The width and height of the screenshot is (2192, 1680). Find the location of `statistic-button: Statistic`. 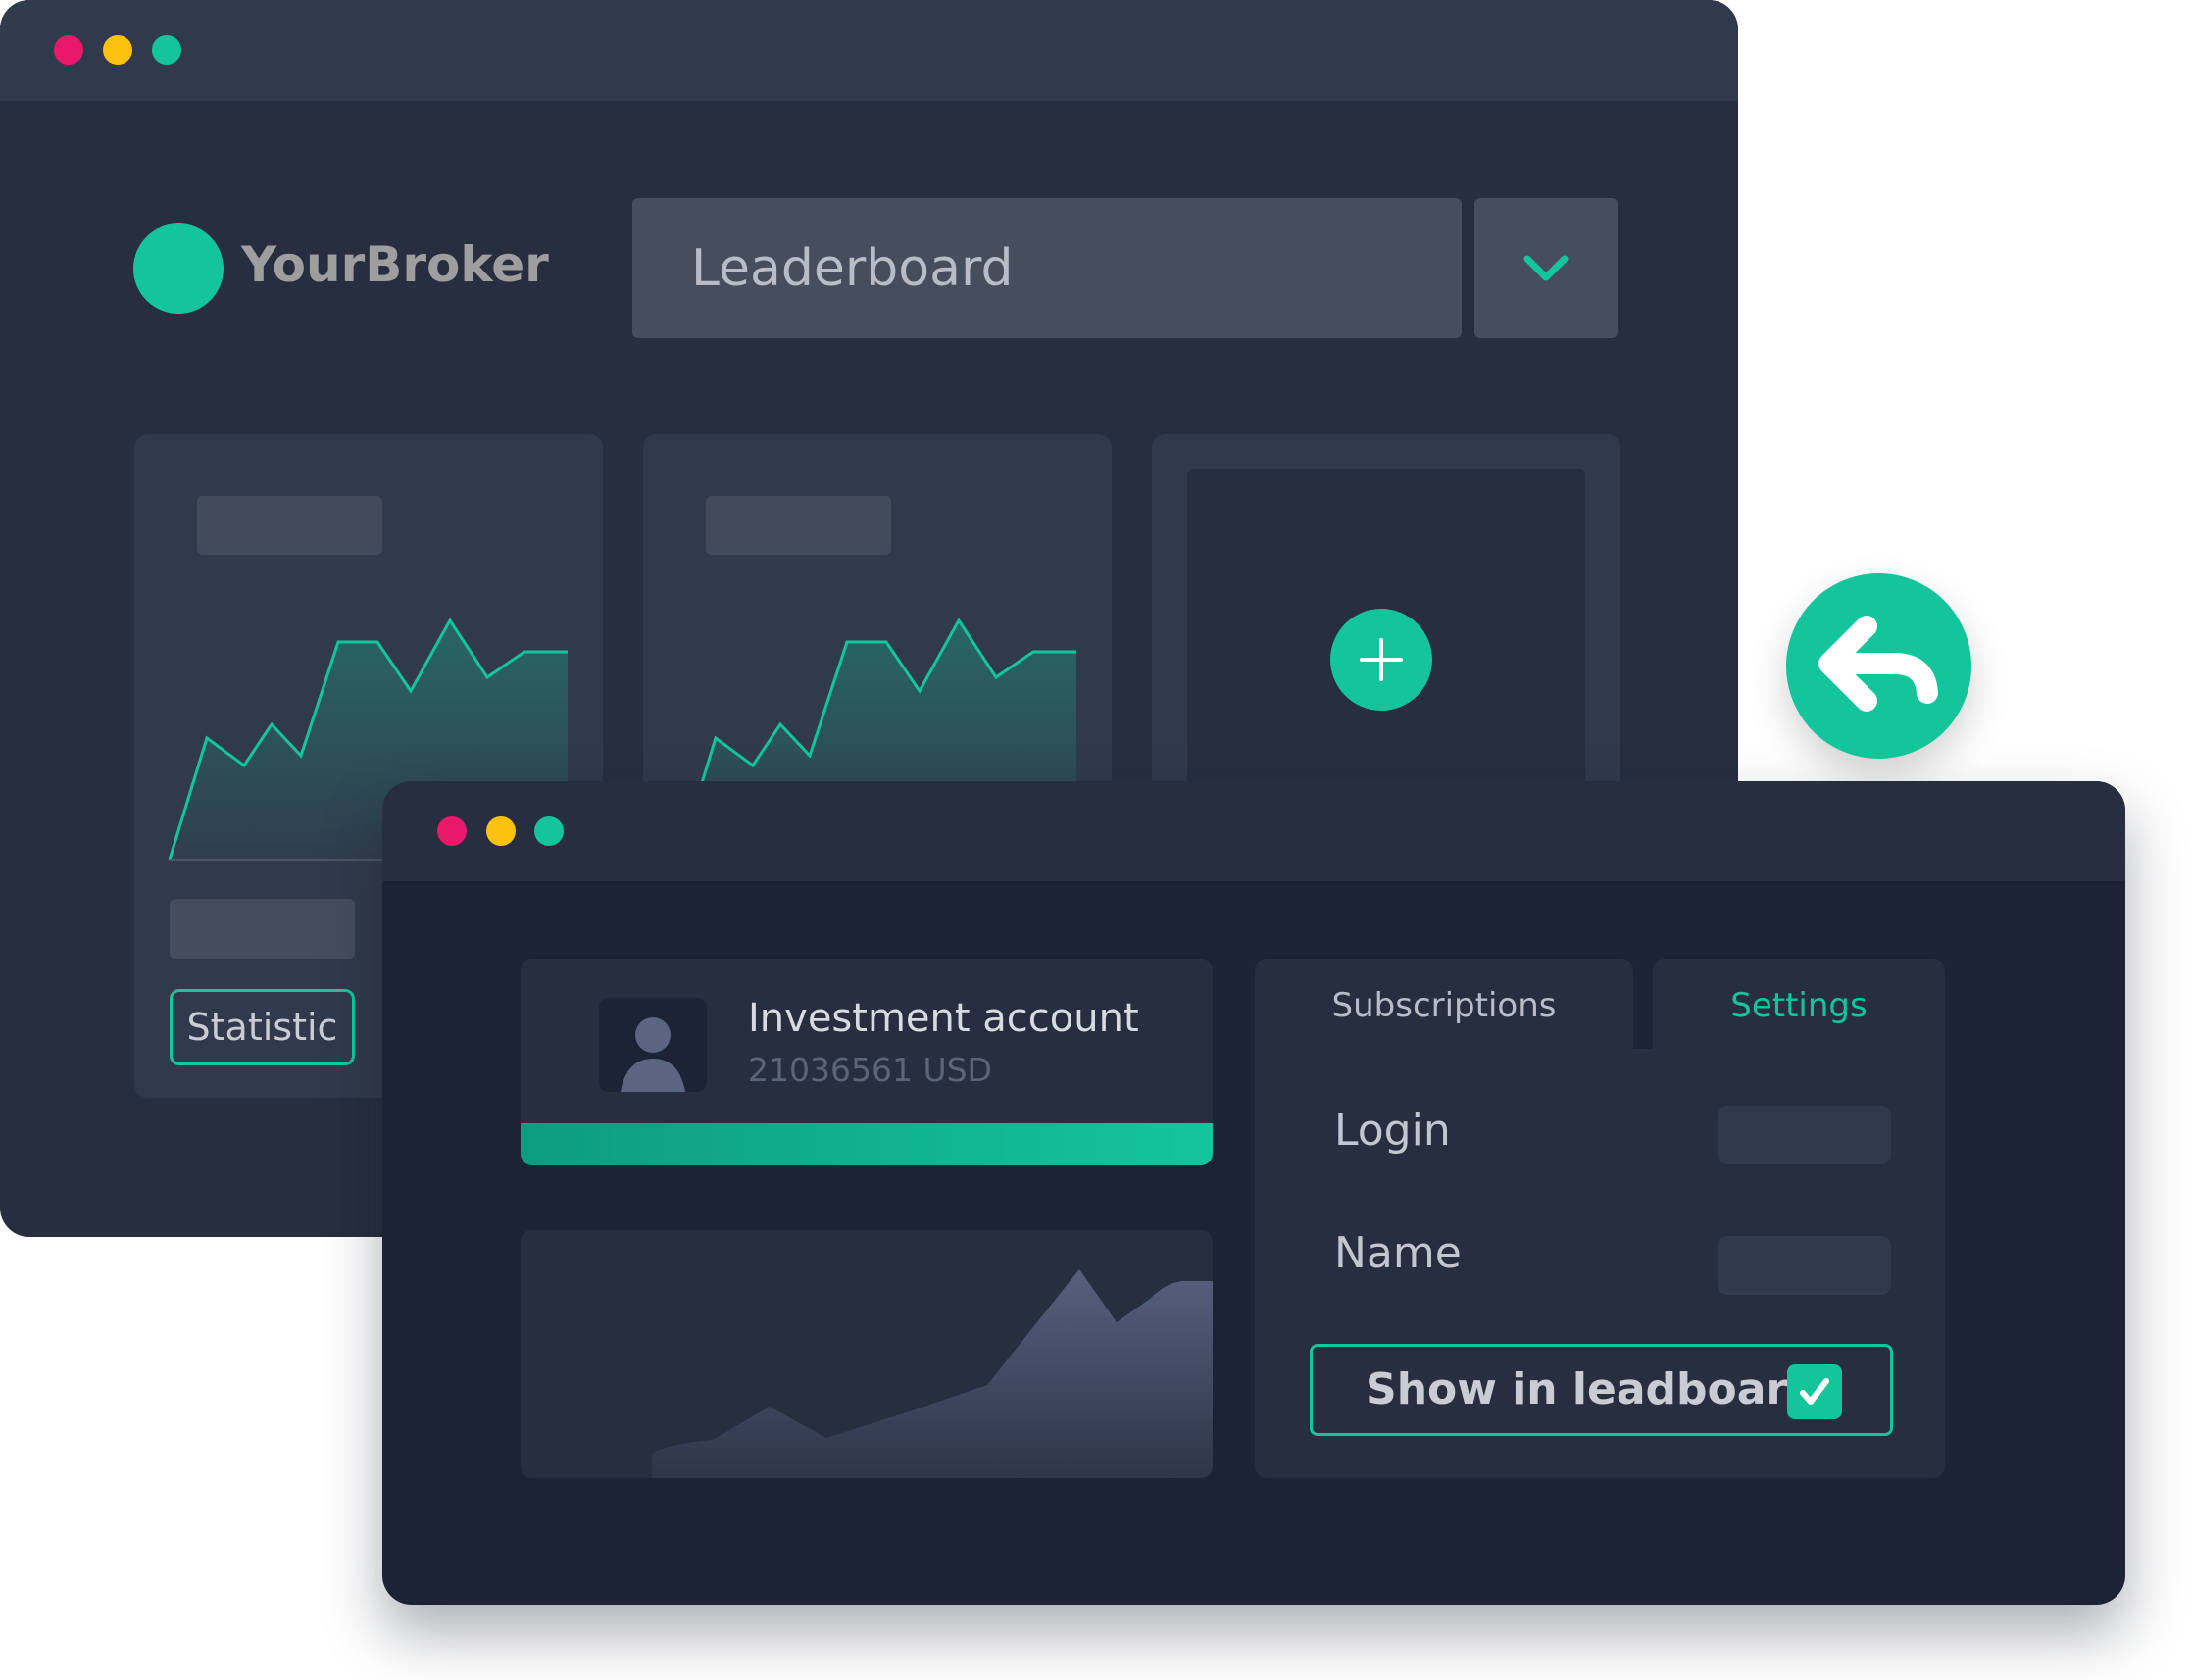

statistic-button: Statistic is located at coordinates (262, 1027).